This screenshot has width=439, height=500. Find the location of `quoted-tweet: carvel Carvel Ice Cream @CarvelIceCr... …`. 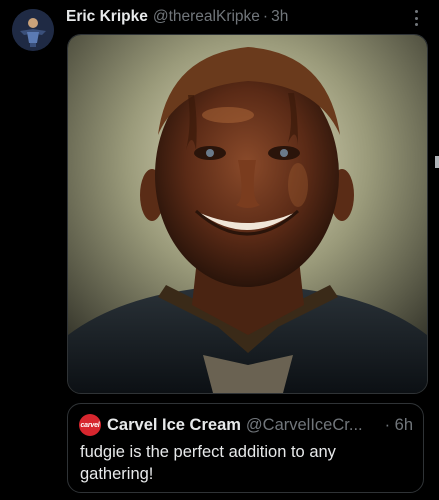

quoted-tweet: carvel Carvel Ice Cream @CarvelIceCr... … is located at coordinates (245, 448).